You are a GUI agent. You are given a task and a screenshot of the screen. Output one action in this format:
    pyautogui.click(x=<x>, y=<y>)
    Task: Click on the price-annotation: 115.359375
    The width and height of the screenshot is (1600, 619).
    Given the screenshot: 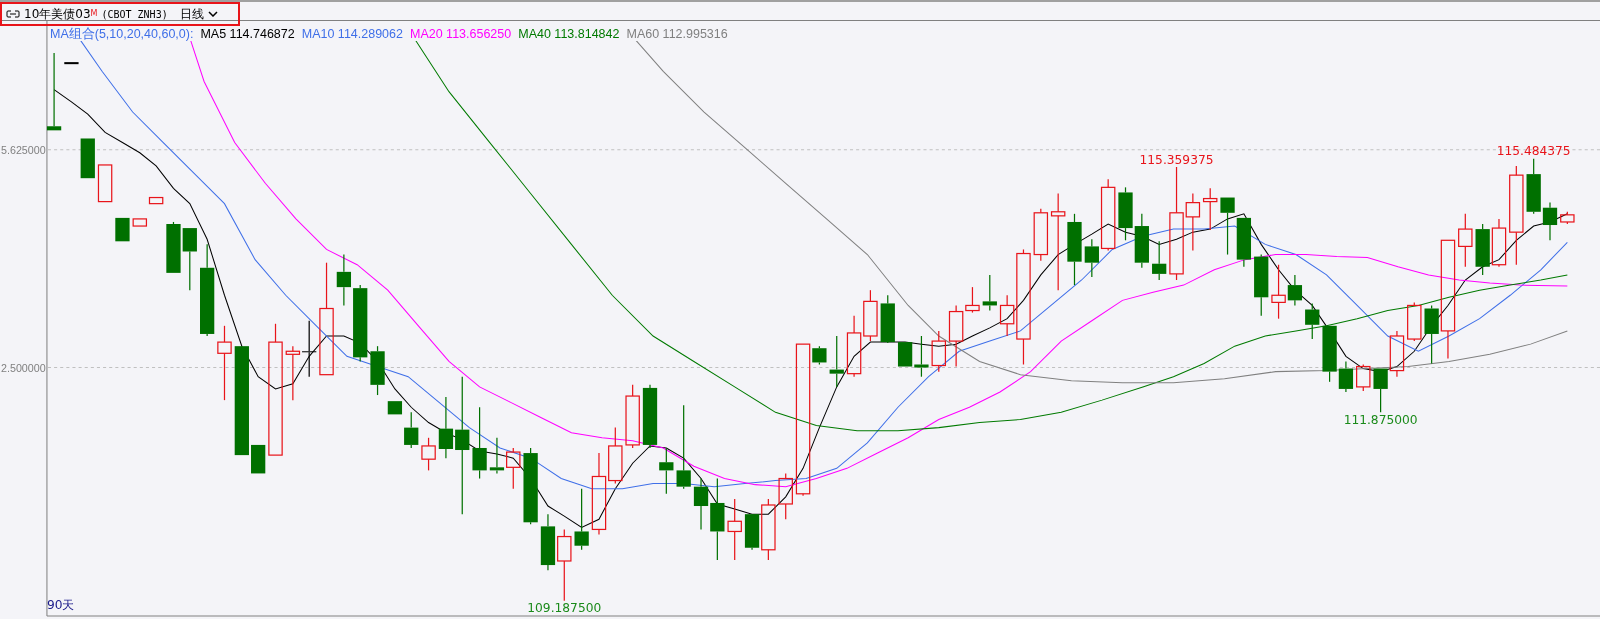 What is the action you would take?
    pyautogui.click(x=1176, y=159)
    